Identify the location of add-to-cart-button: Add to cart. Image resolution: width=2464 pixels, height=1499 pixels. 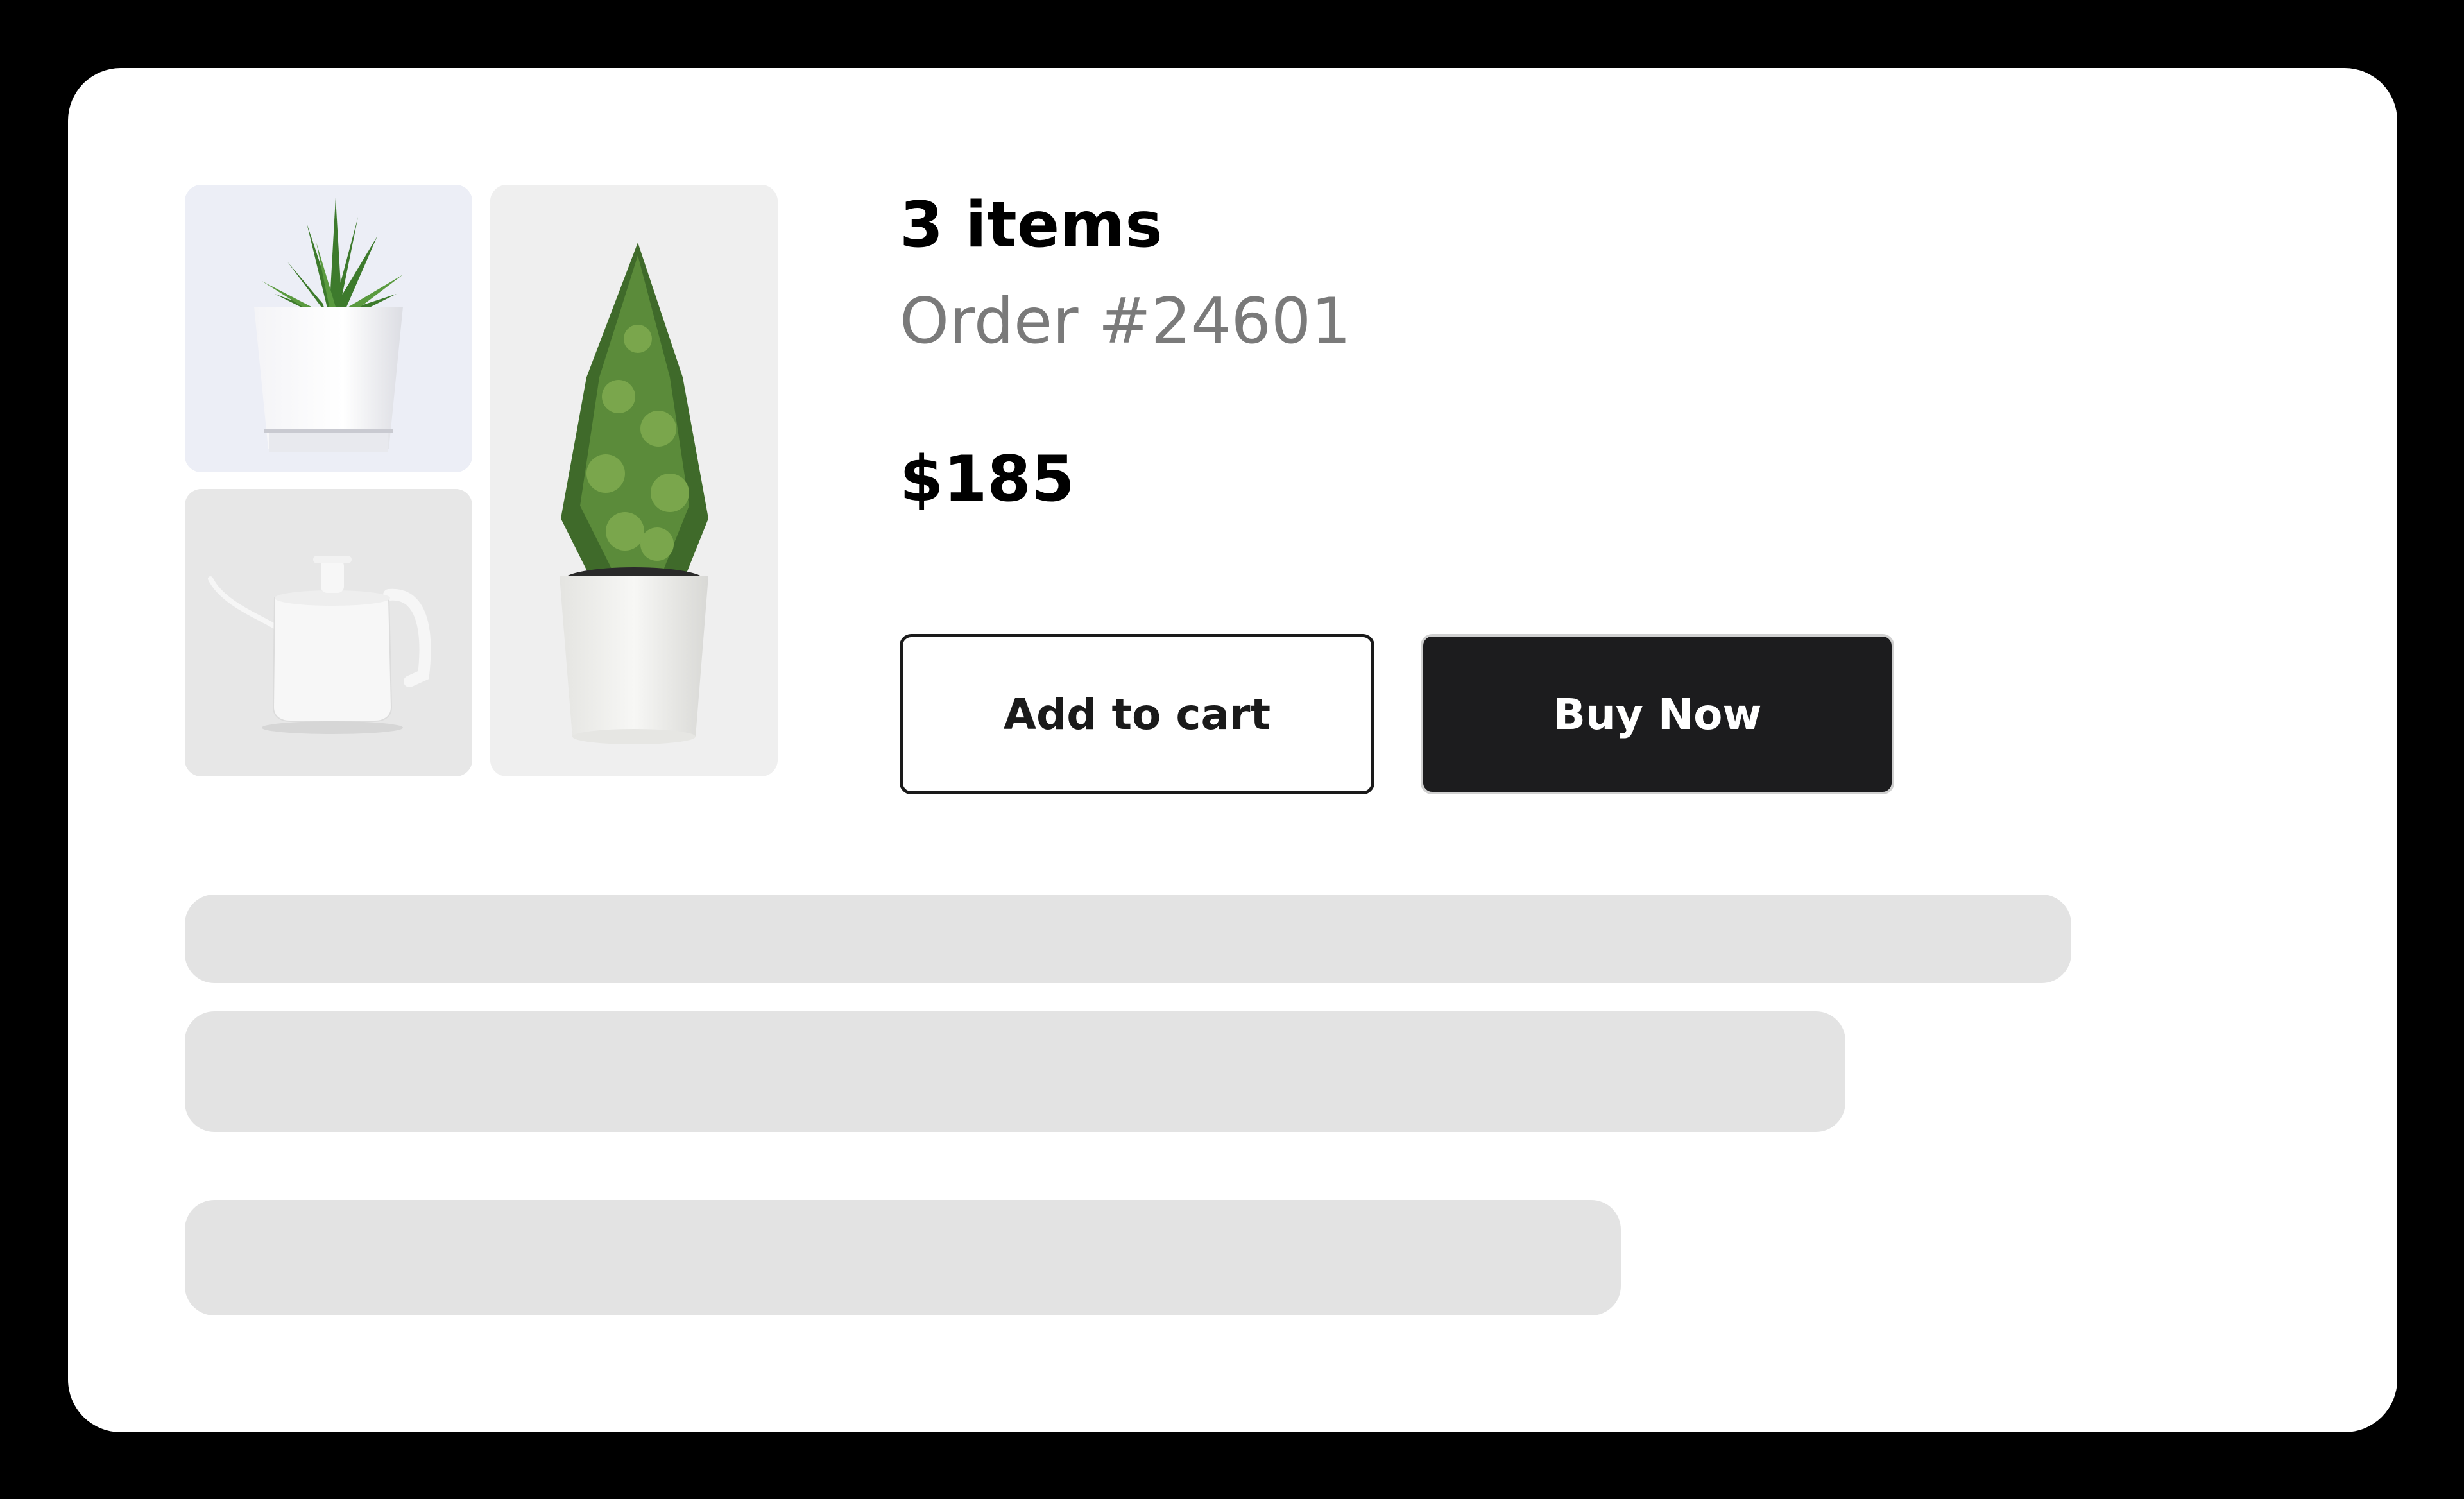
(1137, 714).